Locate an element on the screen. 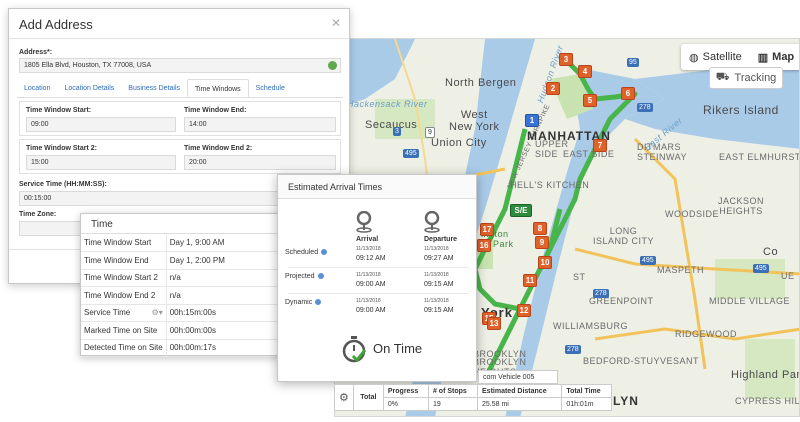  stop-marker: 1 is located at coordinates (532, 120).